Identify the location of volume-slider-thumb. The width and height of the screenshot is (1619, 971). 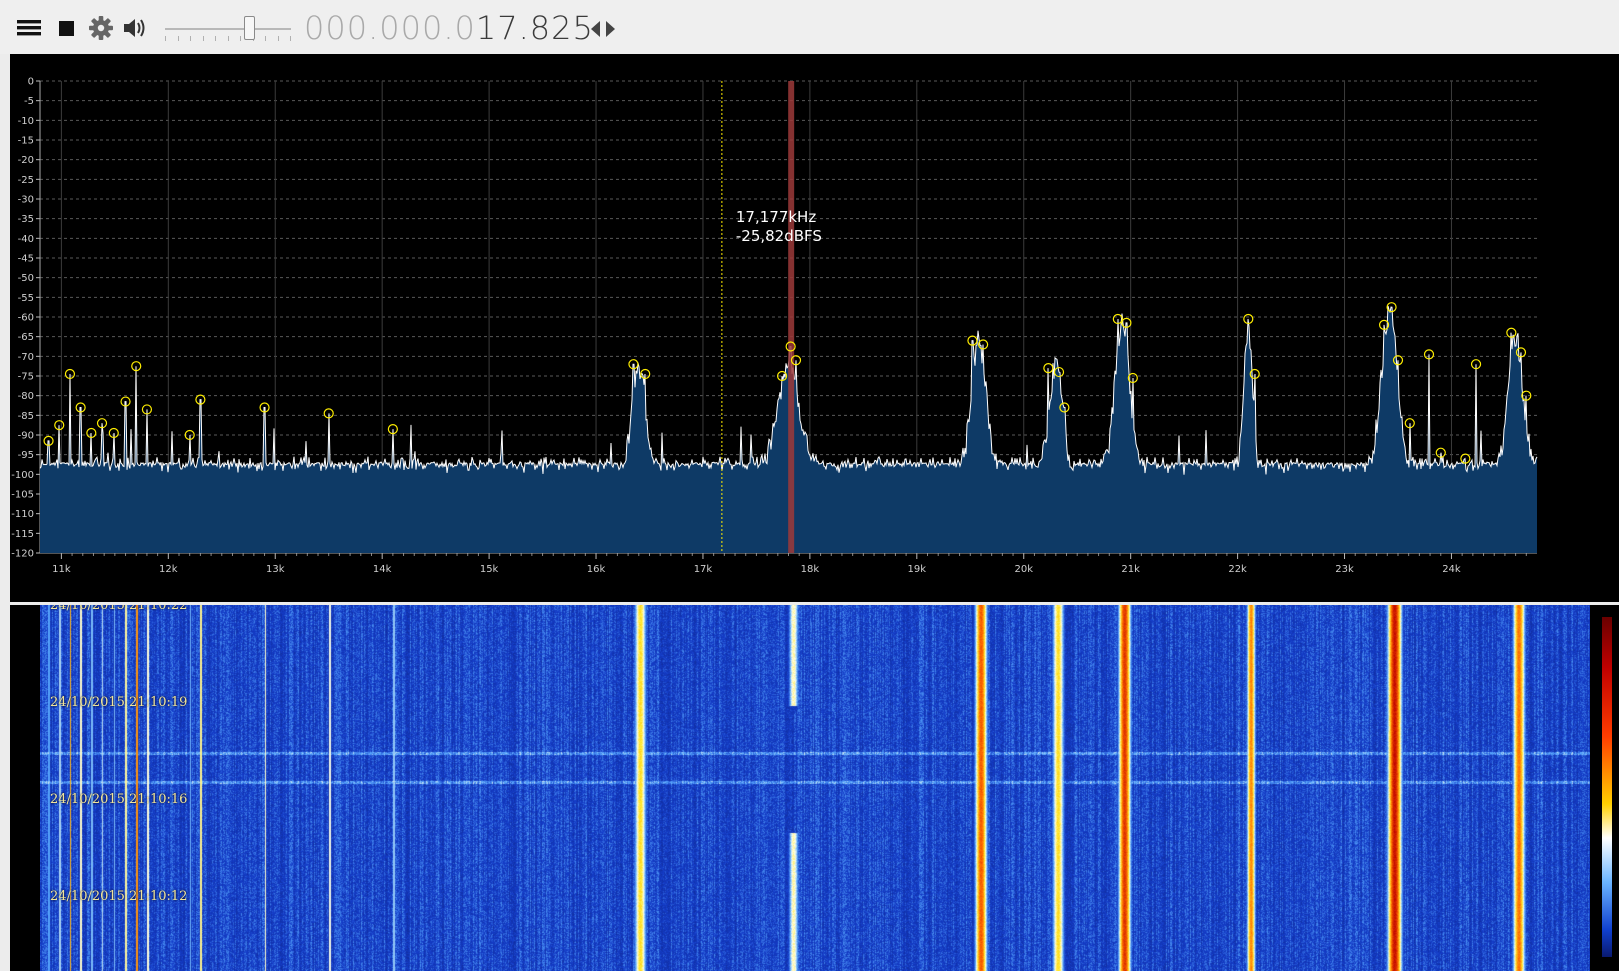
(249, 28).